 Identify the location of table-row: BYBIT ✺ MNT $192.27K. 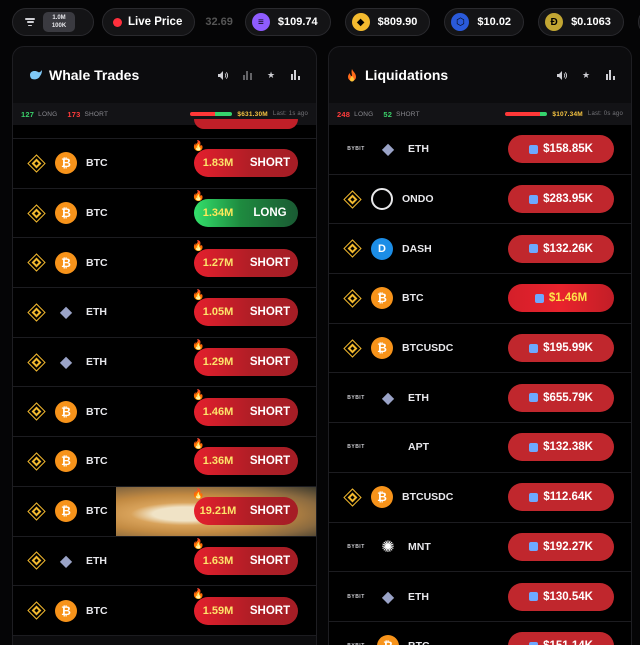
(480, 547).